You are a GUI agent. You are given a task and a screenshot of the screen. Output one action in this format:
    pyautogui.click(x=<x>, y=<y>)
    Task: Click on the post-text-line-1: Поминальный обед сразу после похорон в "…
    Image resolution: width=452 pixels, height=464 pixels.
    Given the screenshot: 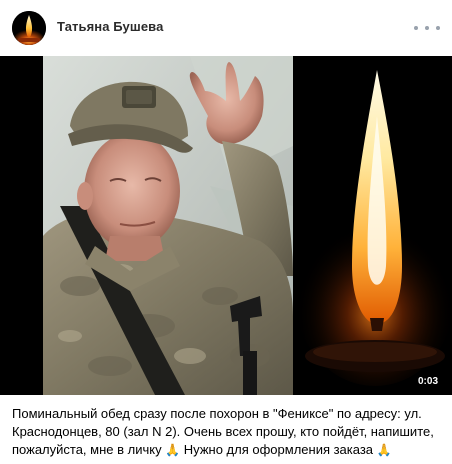 What is the action you would take?
    pyautogui.click(x=217, y=413)
    